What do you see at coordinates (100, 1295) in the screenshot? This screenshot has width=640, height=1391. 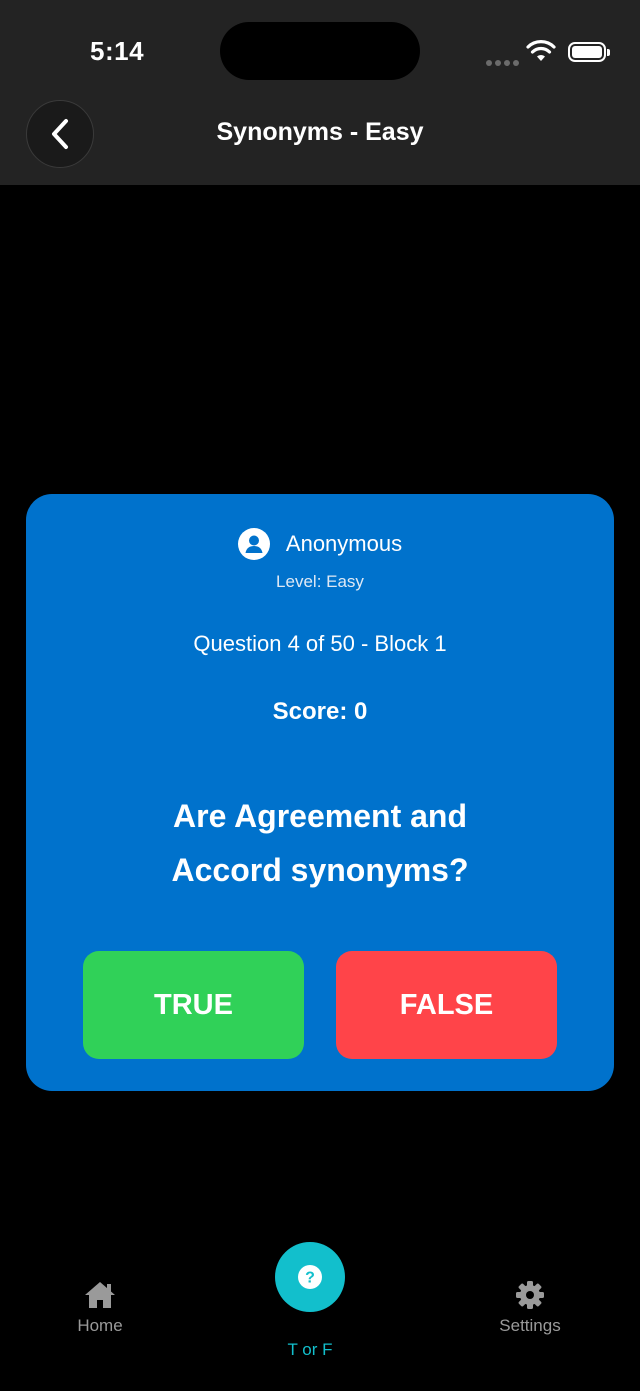 I see `home-icon` at bounding box center [100, 1295].